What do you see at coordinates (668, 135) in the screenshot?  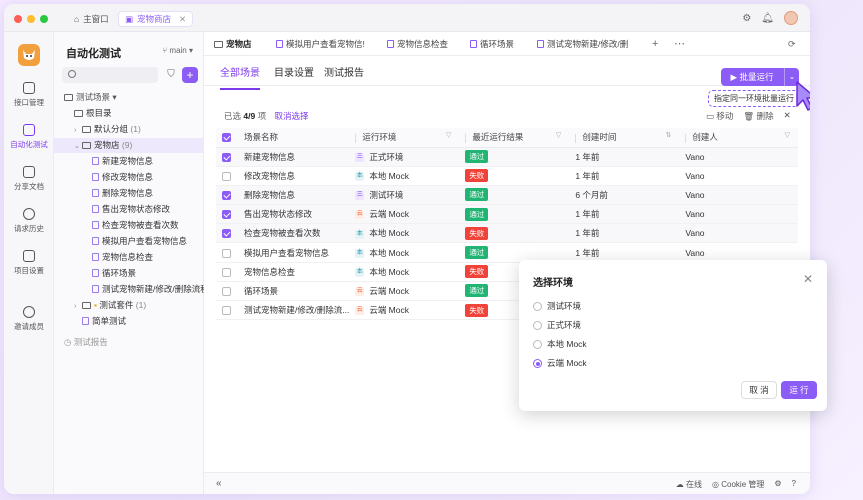 I see `sort-icon: ⇅` at bounding box center [668, 135].